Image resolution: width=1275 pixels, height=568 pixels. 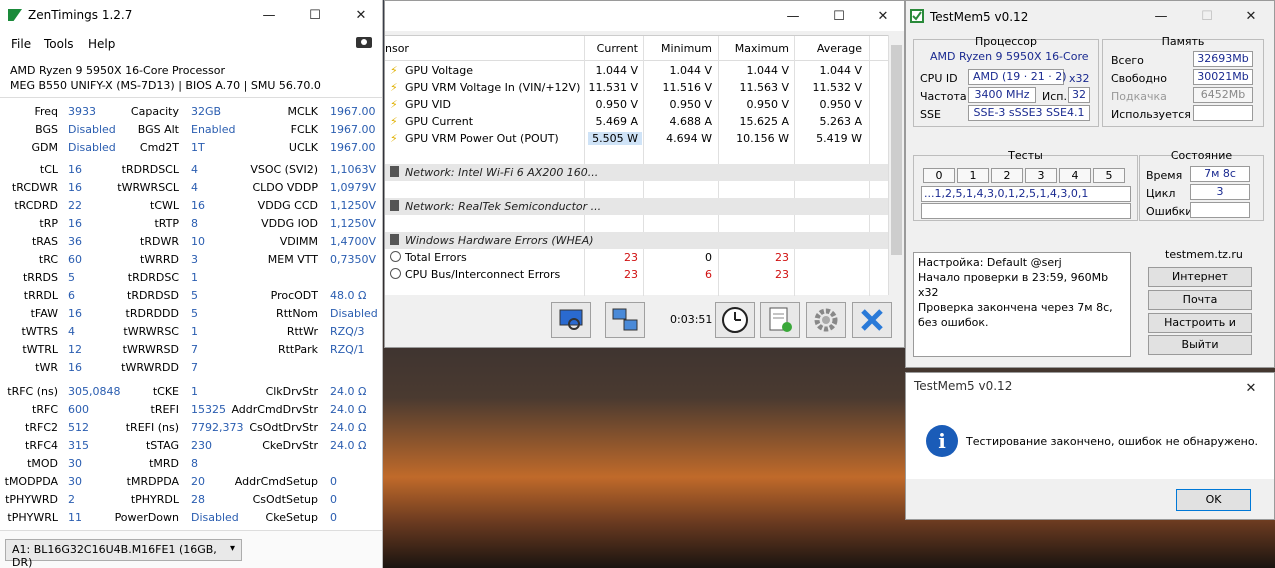 What do you see at coordinates (21, 44) in the screenshot?
I see `menu-file: File` at bounding box center [21, 44].